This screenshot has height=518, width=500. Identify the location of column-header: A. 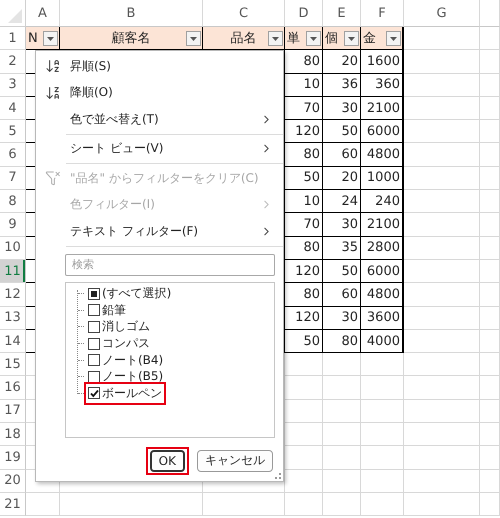
(43, 13).